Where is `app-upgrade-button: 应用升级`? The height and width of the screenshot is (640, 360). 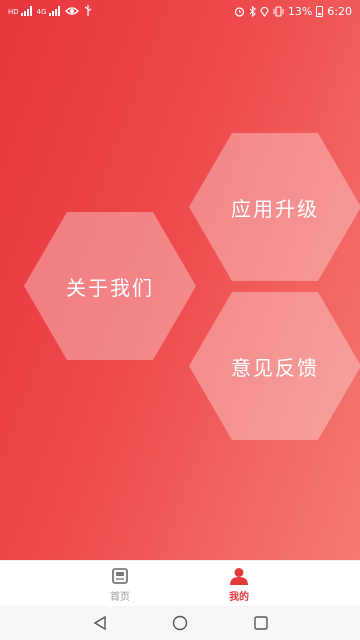
app-upgrade-button: 应用升级 is located at coordinates (274, 207).